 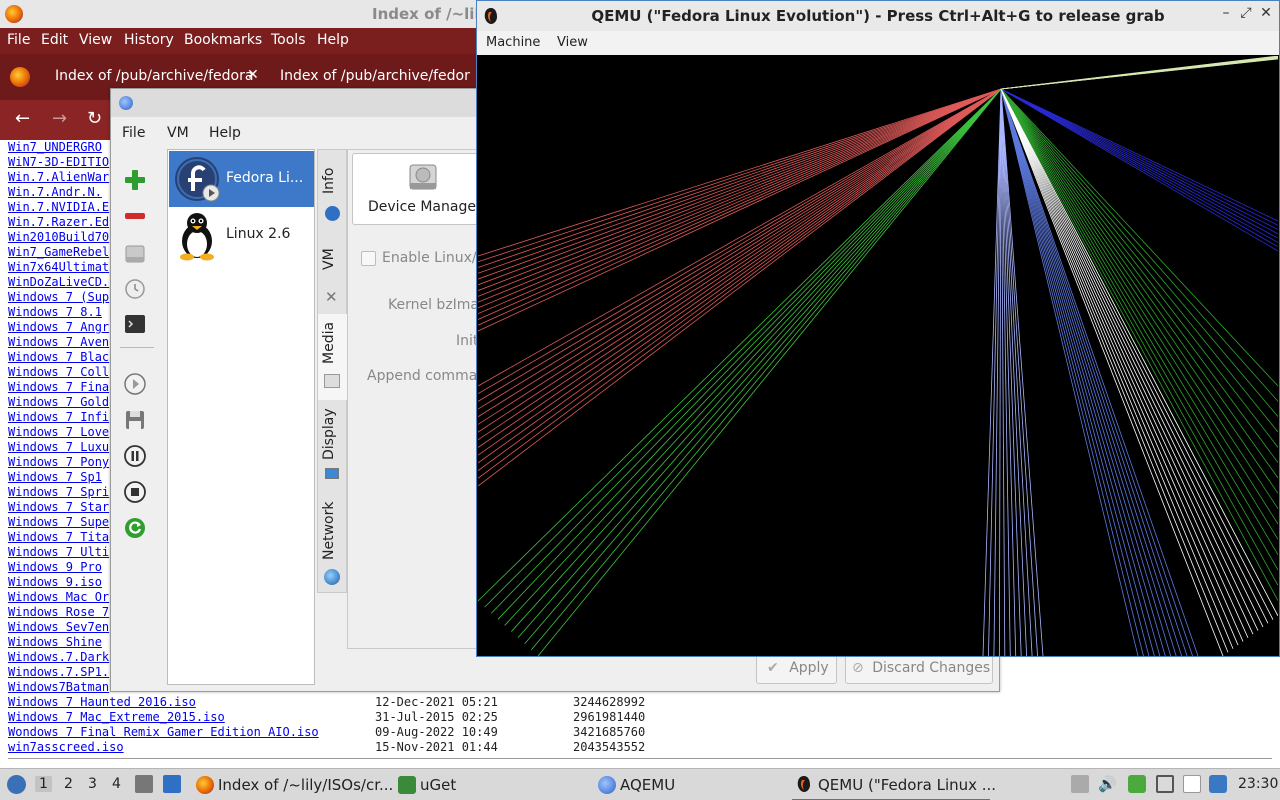 I want to click on listing-link: Win.7.AlienWar, so click(x=58, y=177).